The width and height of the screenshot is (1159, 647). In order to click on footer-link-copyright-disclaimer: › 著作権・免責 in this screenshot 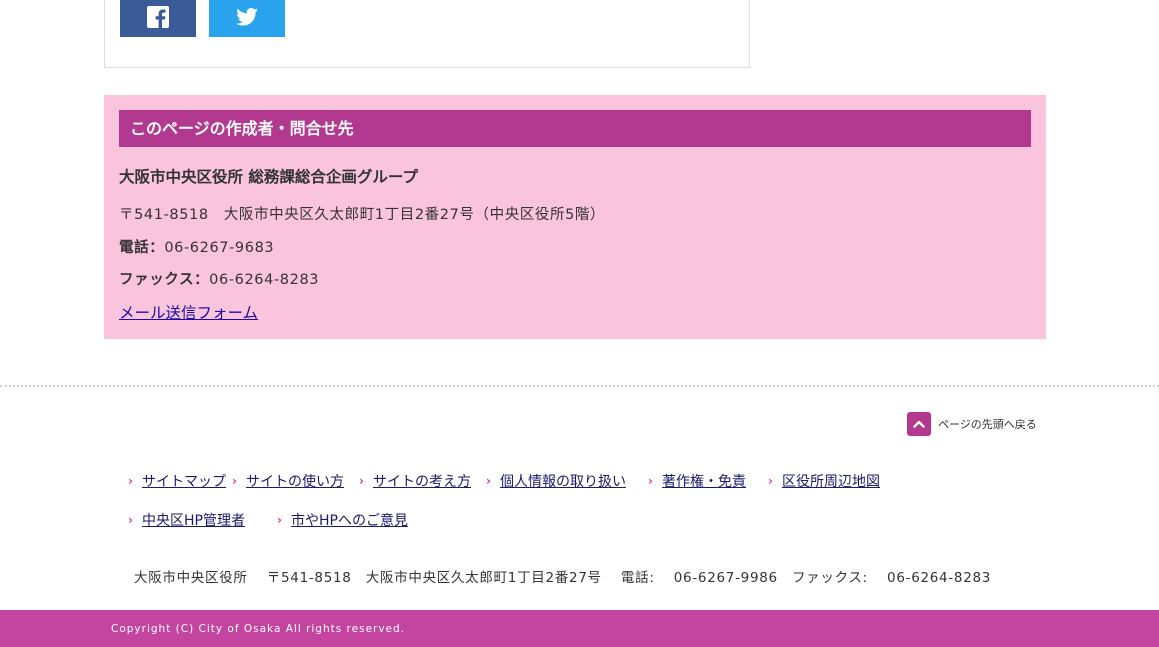, I will do `click(697, 481)`.